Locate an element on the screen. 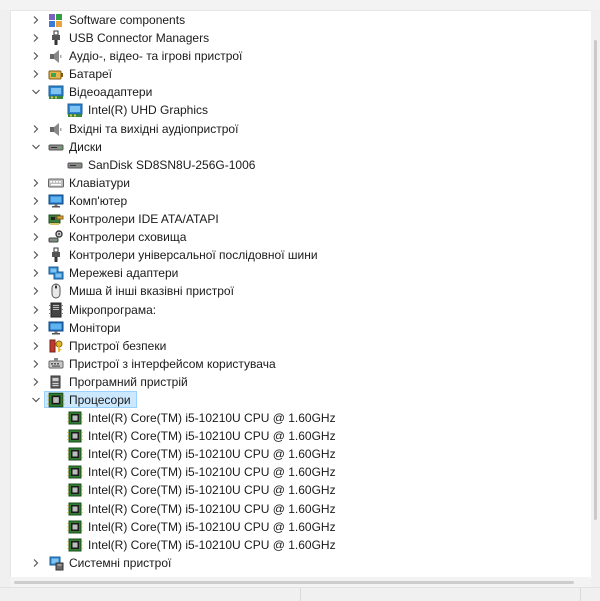 The height and width of the screenshot is (601, 600). network-adapter-icon is located at coordinates (56, 273).